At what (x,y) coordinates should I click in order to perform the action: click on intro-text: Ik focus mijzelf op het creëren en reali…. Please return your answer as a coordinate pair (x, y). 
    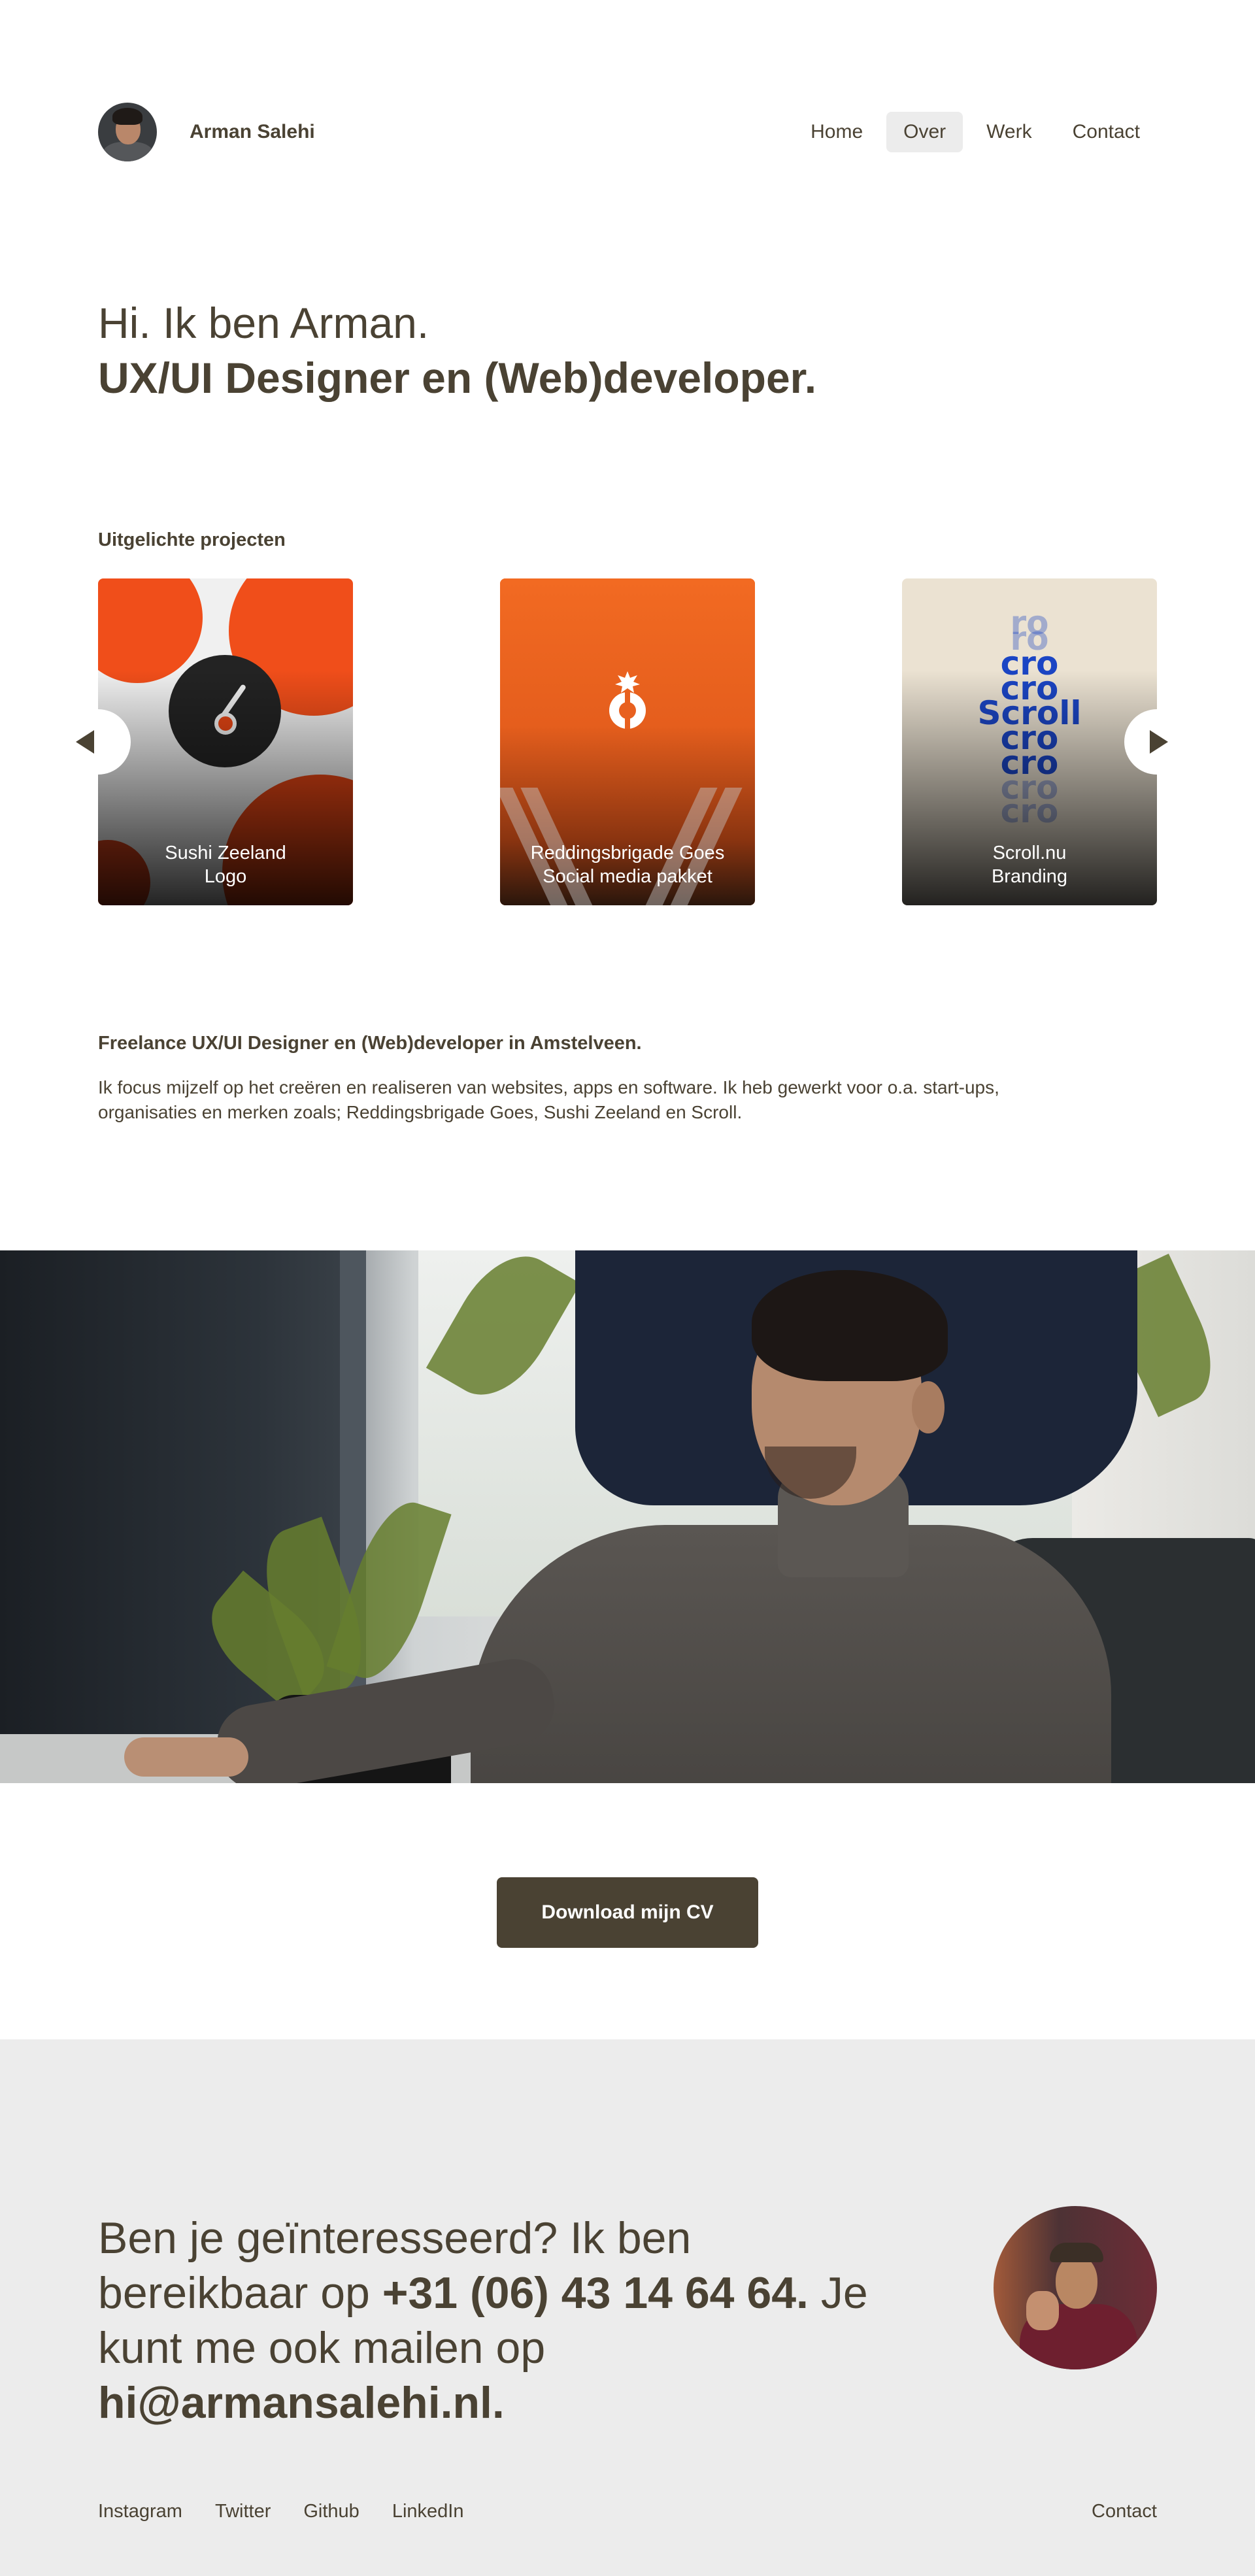
    Looking at the image, I should click on (548, 1100).